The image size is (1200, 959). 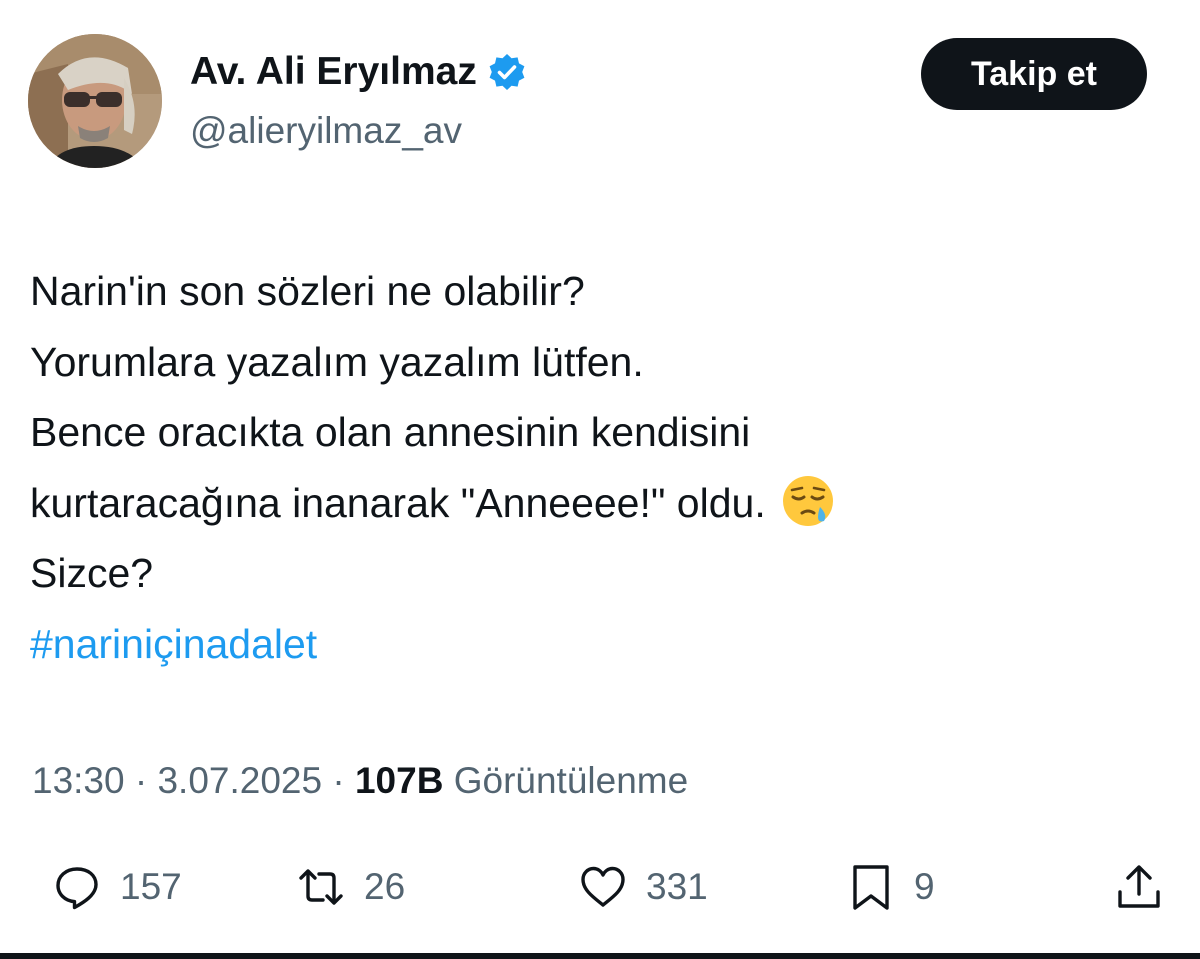 What do you see at coordinates (871, 887) in the screenshot?
I see `bookmark-icon` at bounding box center [871, 887].